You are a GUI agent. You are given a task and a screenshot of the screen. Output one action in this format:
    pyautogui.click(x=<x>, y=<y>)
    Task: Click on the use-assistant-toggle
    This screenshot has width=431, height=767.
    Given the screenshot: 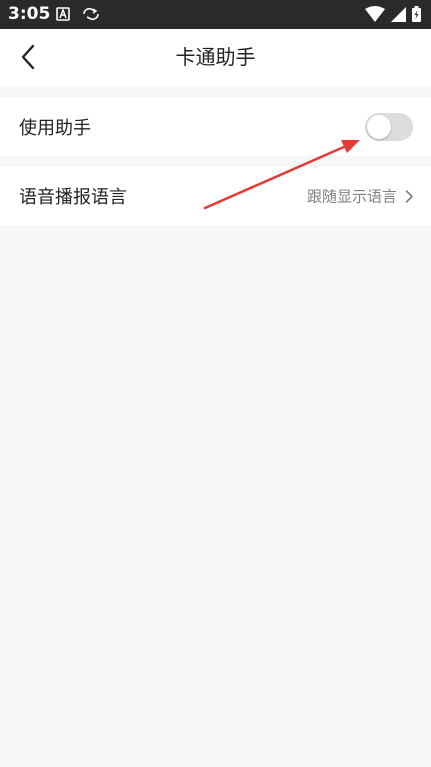 What is the action you would take?
    pyautogui.click(x=389, y=126)
    